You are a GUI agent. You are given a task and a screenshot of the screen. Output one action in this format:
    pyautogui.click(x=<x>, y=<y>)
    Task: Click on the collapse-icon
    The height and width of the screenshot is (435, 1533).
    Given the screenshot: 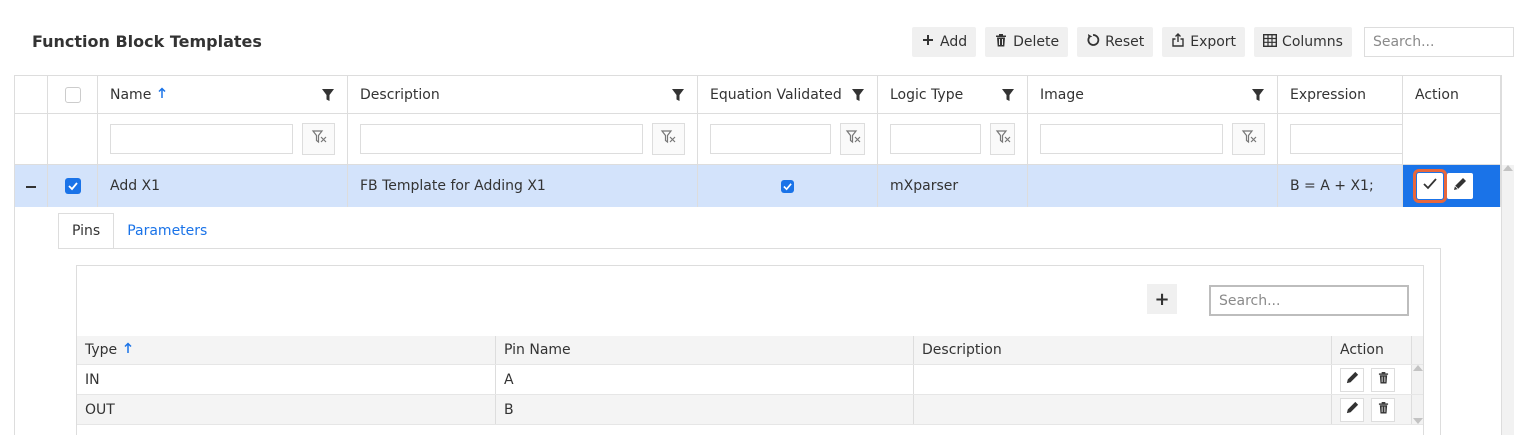 What is the action you would take?
    pyautogui.click(x=31, y=186)
    